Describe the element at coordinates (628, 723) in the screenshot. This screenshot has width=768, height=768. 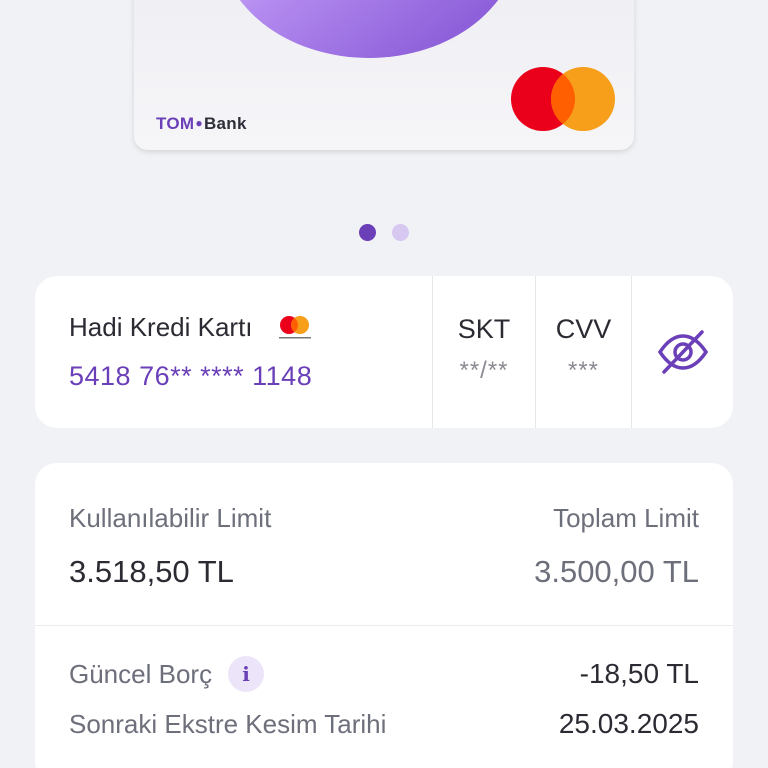
I see `next-statement-value: 25.03.2025` at that location.